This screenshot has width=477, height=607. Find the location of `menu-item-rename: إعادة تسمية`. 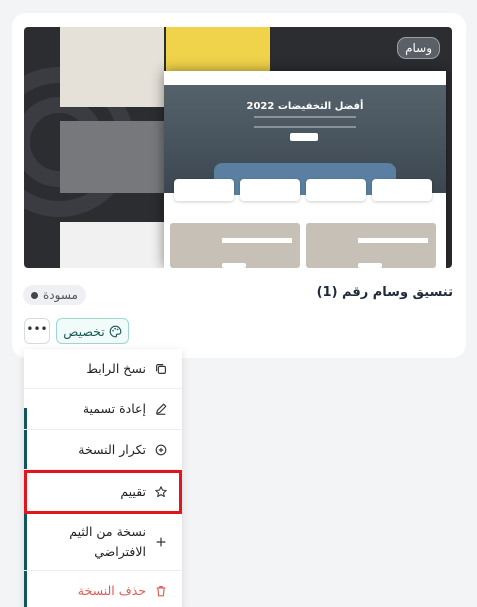

menu-item-rename: إعادة تسمية is located at coordinates (103, 409).